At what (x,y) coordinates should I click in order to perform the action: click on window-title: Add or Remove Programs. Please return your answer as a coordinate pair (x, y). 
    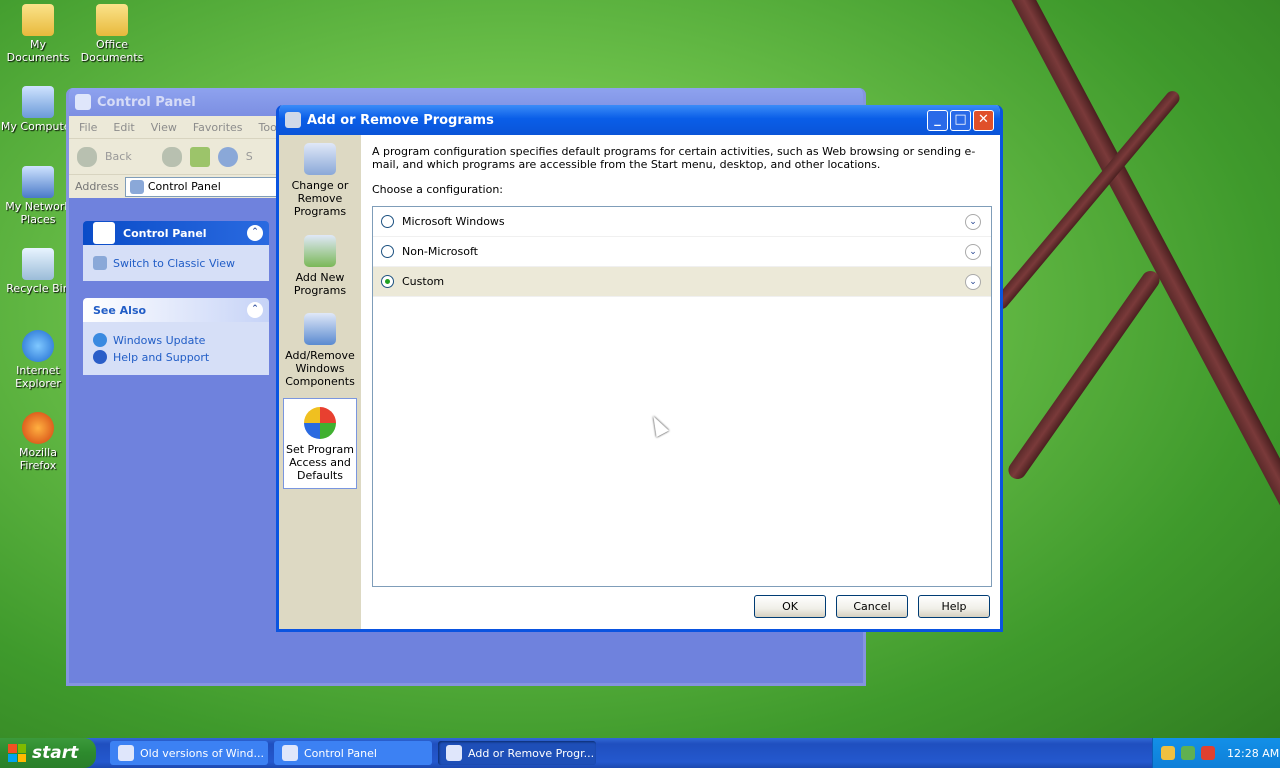
    Looking at the image, I should click on (400, 120).